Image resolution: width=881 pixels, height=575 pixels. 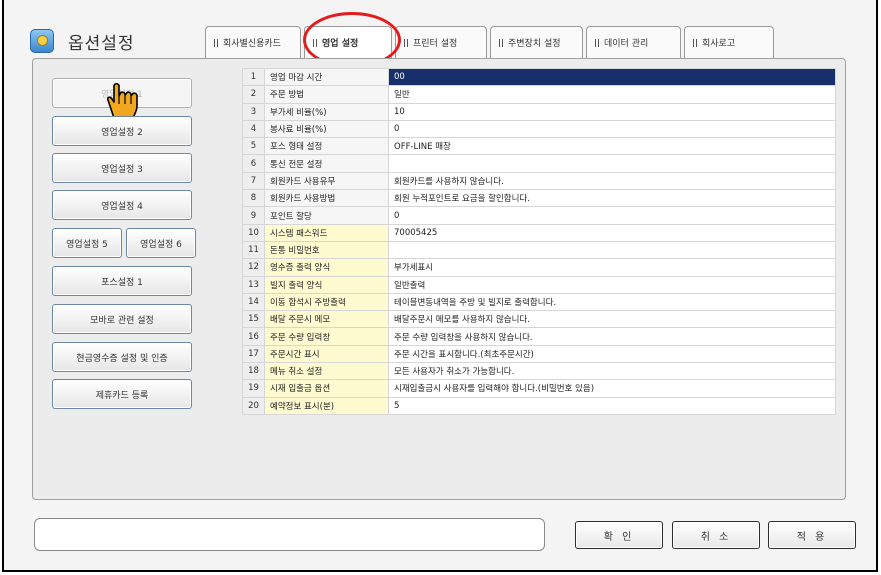 I want to click on table-row: 18 메뉴 취소 설정 모든 사용자가 취소가 가능합니다., so click(x=539, y=371).